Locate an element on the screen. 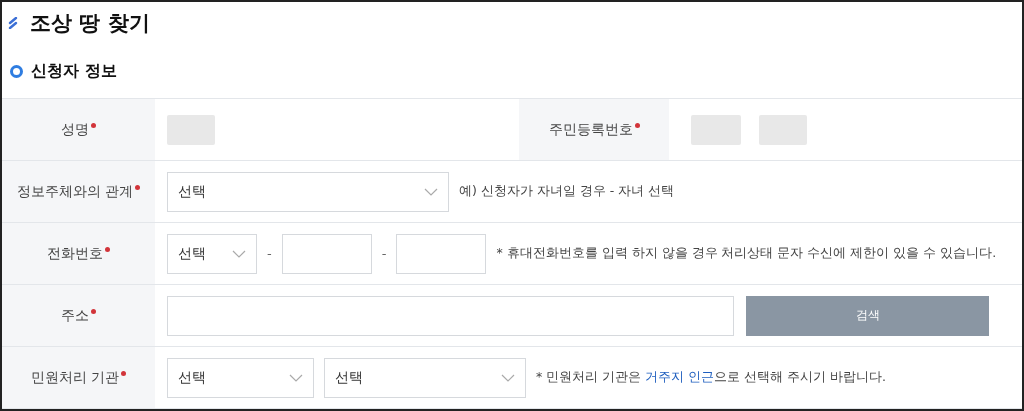  section-bullet-icon is located at coordinates (16, 71).